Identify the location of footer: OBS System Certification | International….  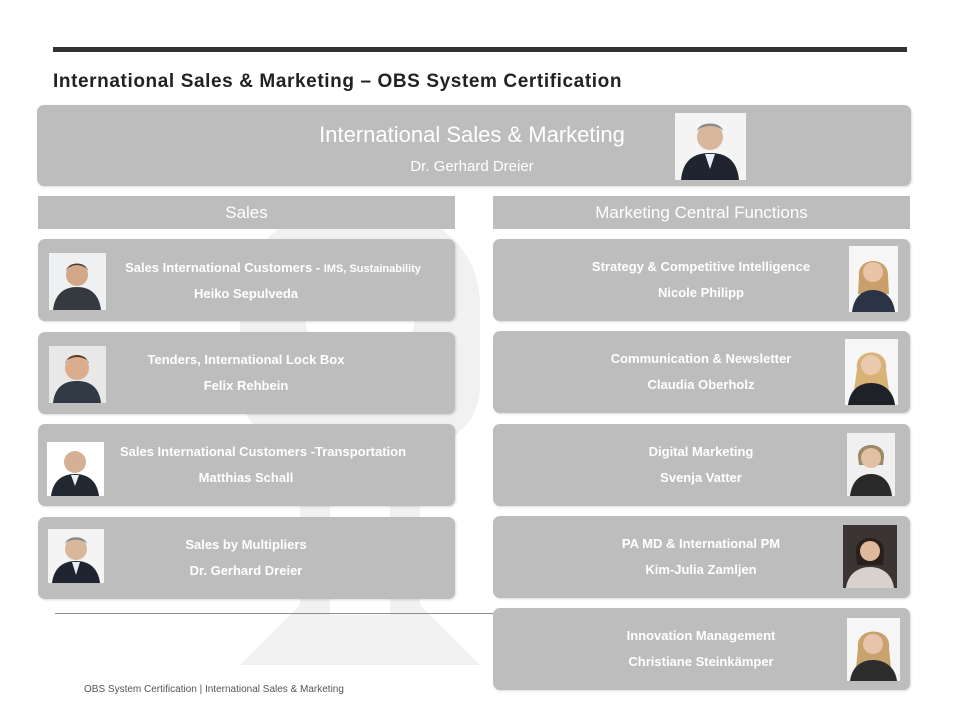
(214, 689).